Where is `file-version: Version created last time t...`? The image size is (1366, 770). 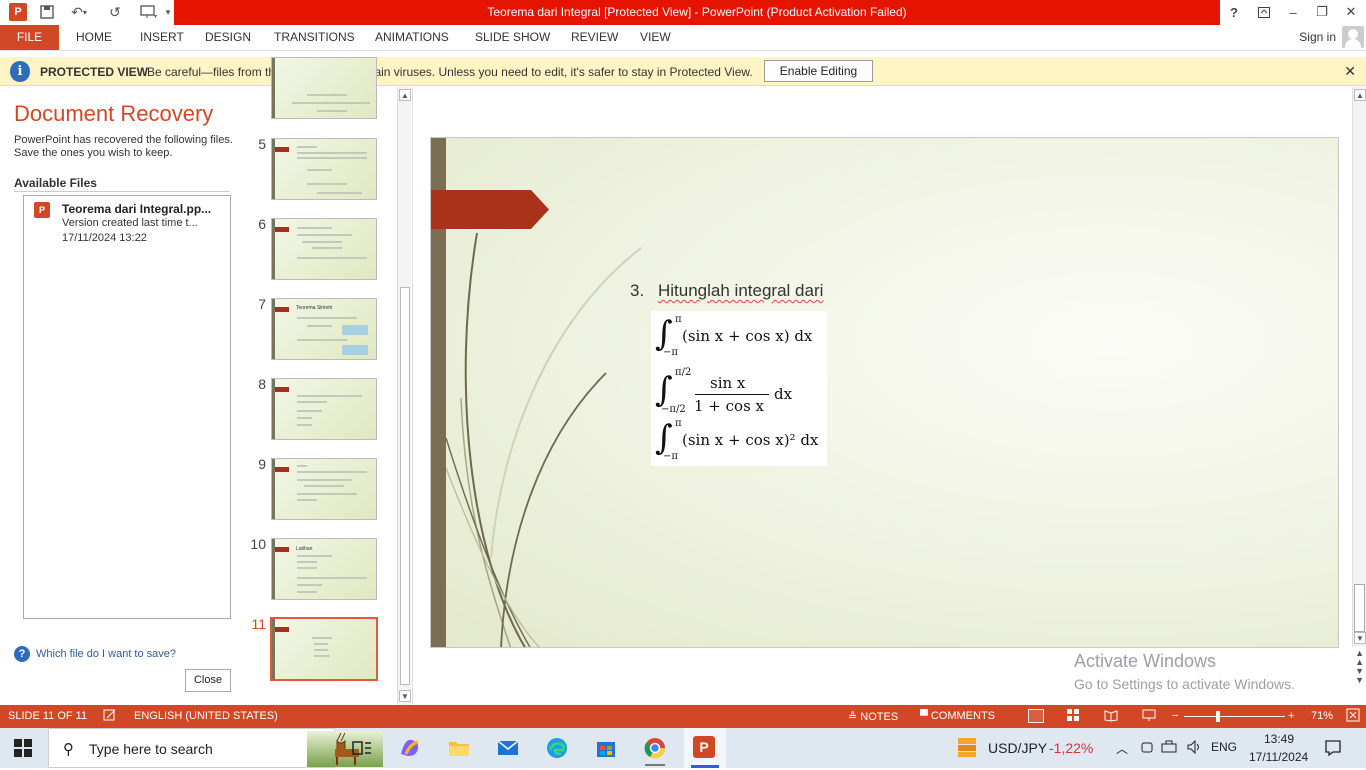 file-version: Version created last time t... is located at coordinates (130, 223).